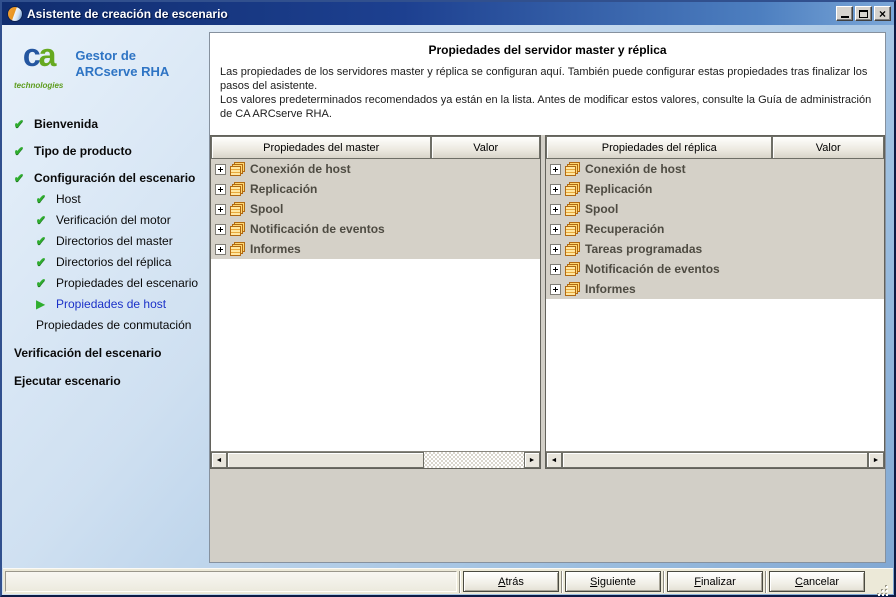 The width and height of the screenshot is (896, 597). What do you see at coordinates (122, 71) in the screenshot?
I see `product-name-line2: ARCserve RHA` at bounding box center [122, 71].